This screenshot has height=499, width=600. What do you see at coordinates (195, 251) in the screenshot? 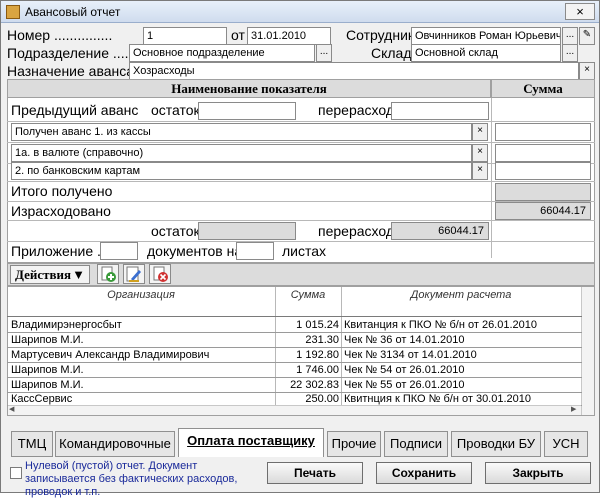
I see `documents-on-label: документов на` at bounding box center [195, 251].